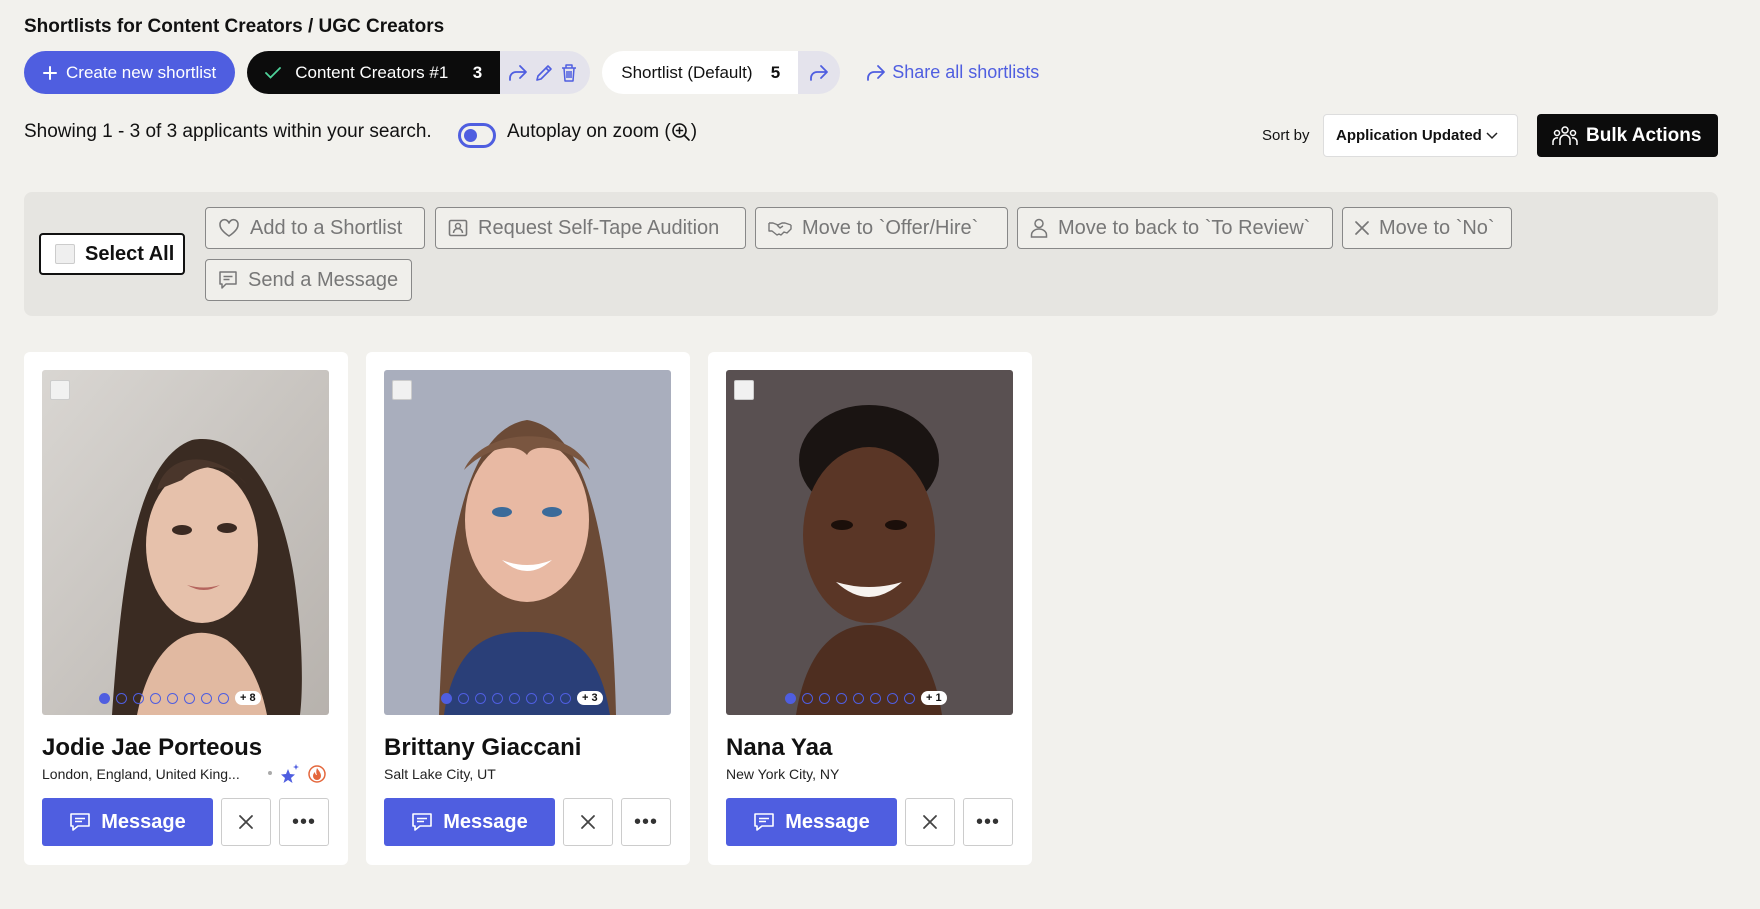 This screenshot has width=1760, height=909. I want to click on photo-carousel-dots: + 3, so click(522, 698).